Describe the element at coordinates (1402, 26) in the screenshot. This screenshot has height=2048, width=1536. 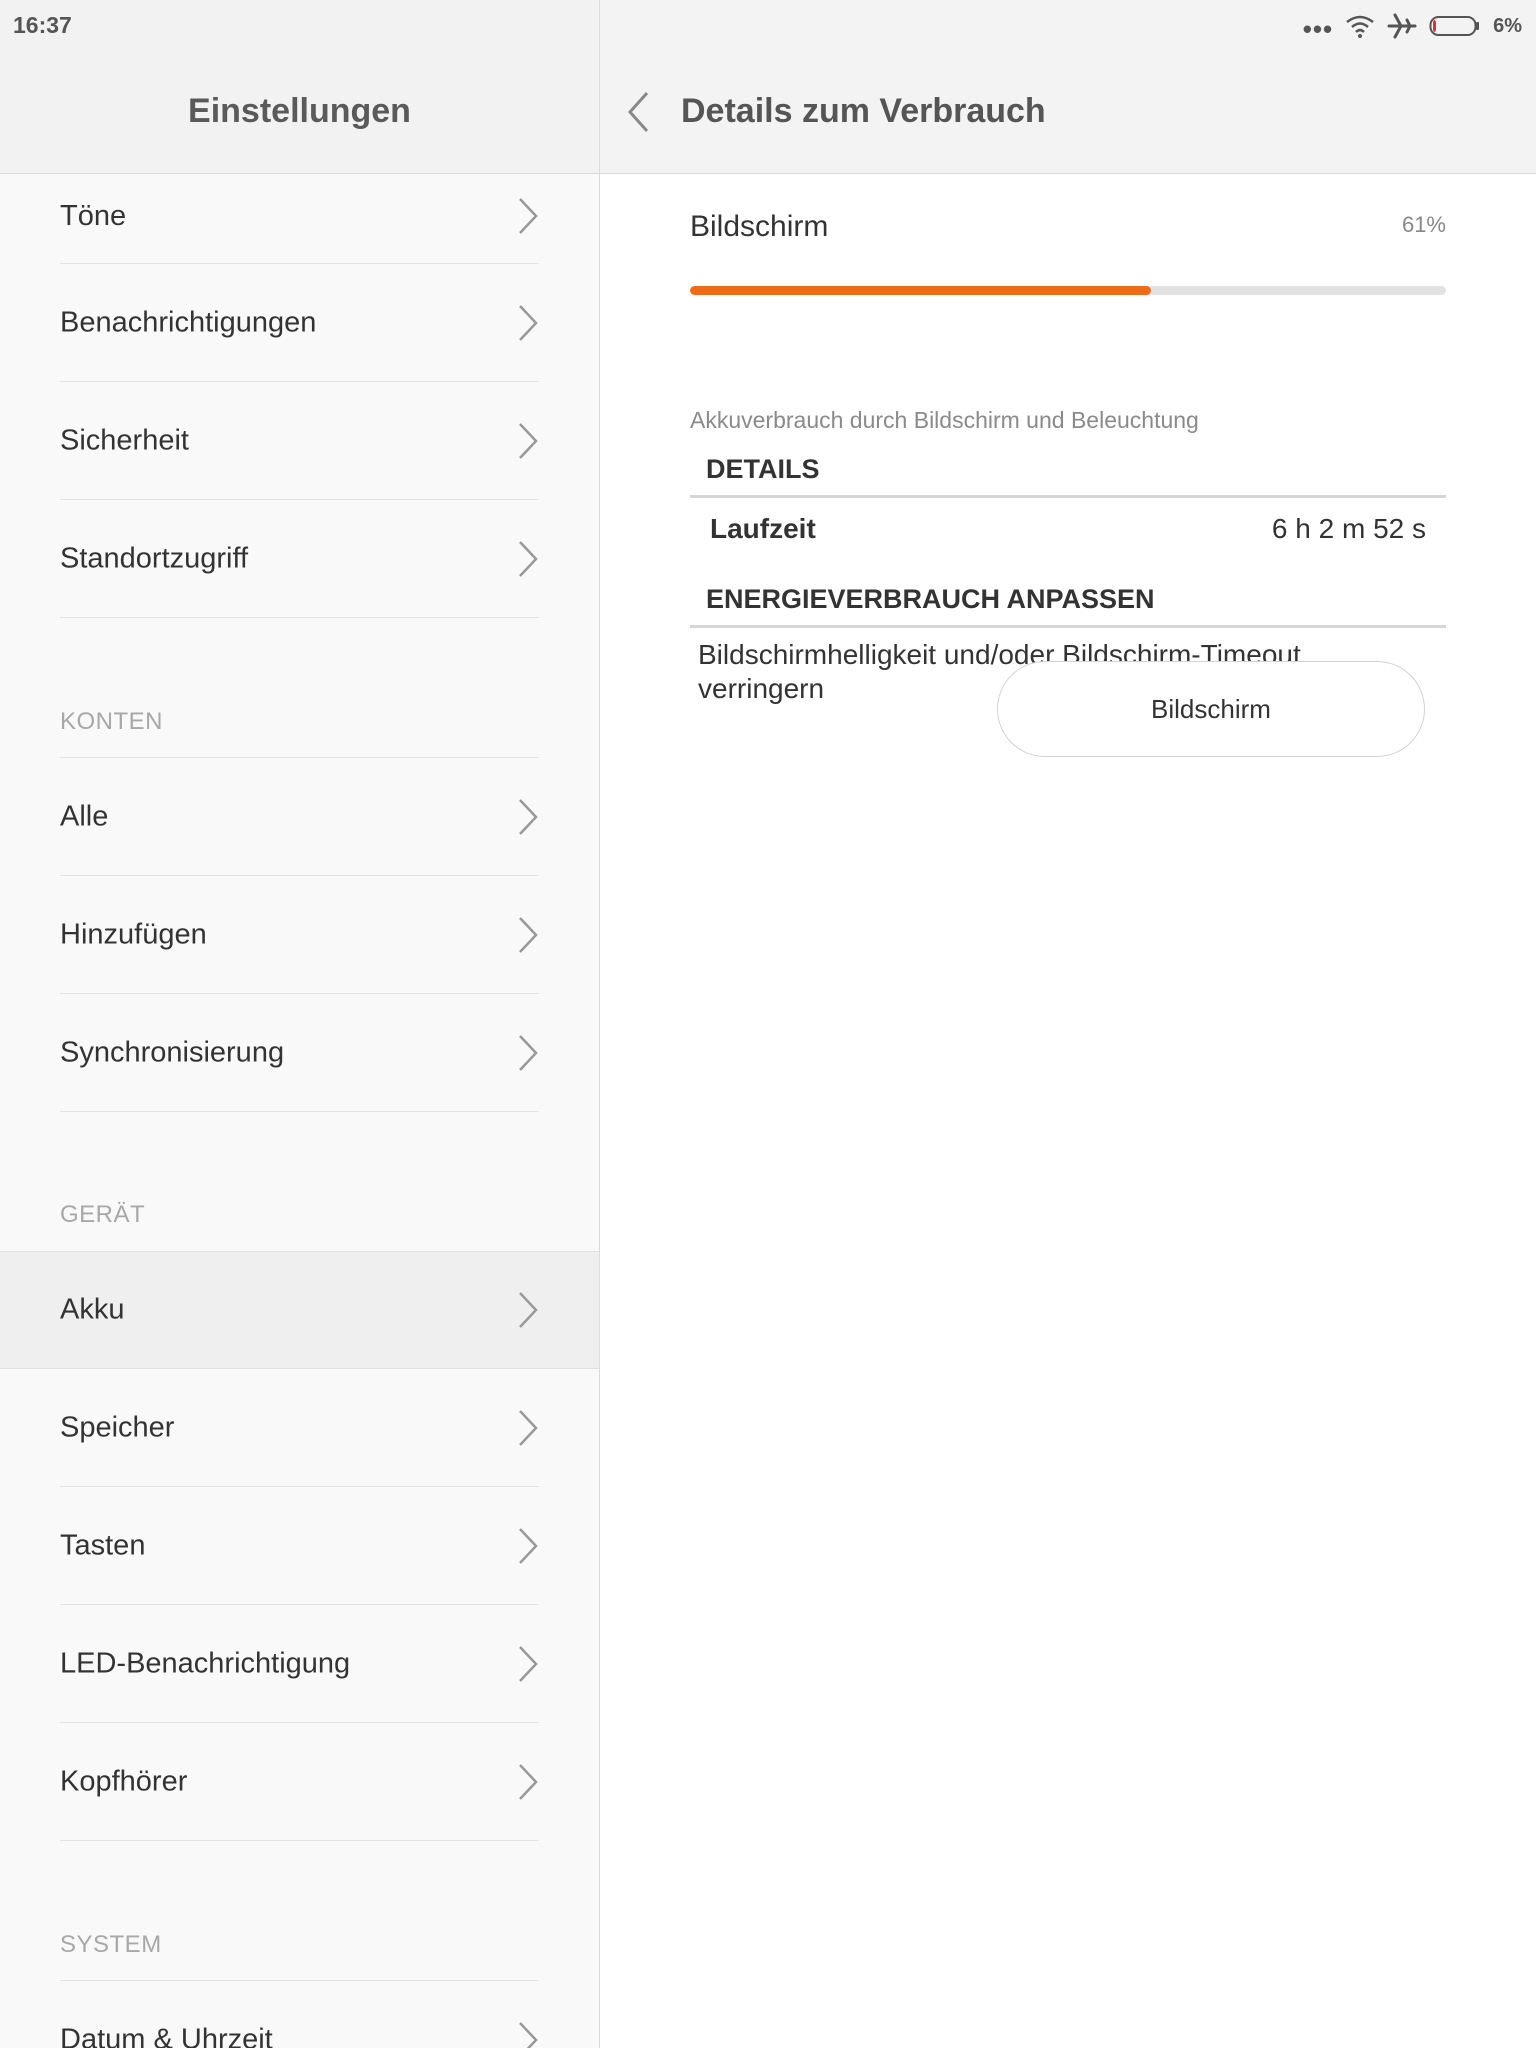
I see `airplane-icon` at that location.